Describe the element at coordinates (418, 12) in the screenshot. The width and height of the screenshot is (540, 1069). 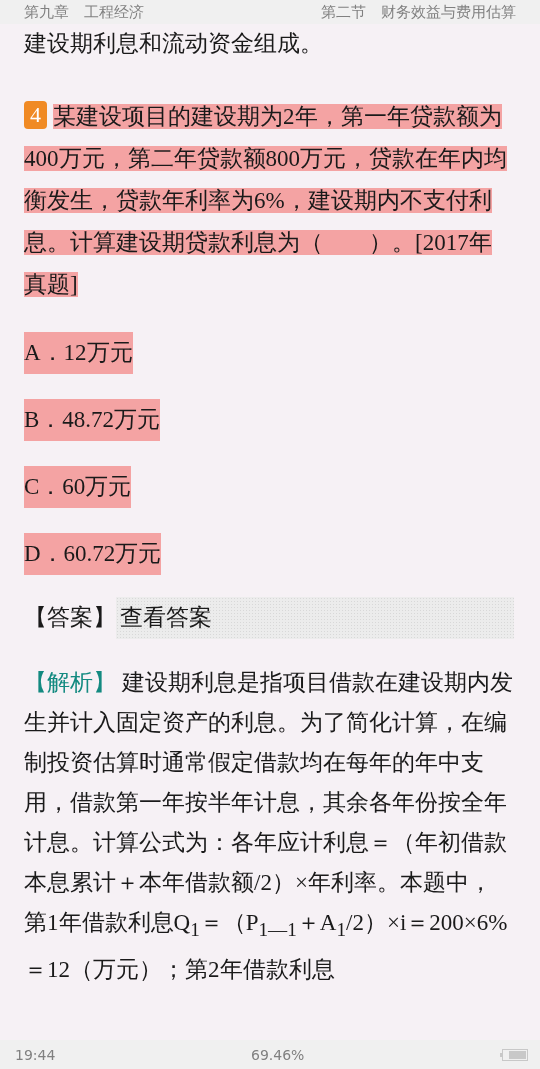
I see `section-title: 第二节 财务效益与费用估算` at that location.